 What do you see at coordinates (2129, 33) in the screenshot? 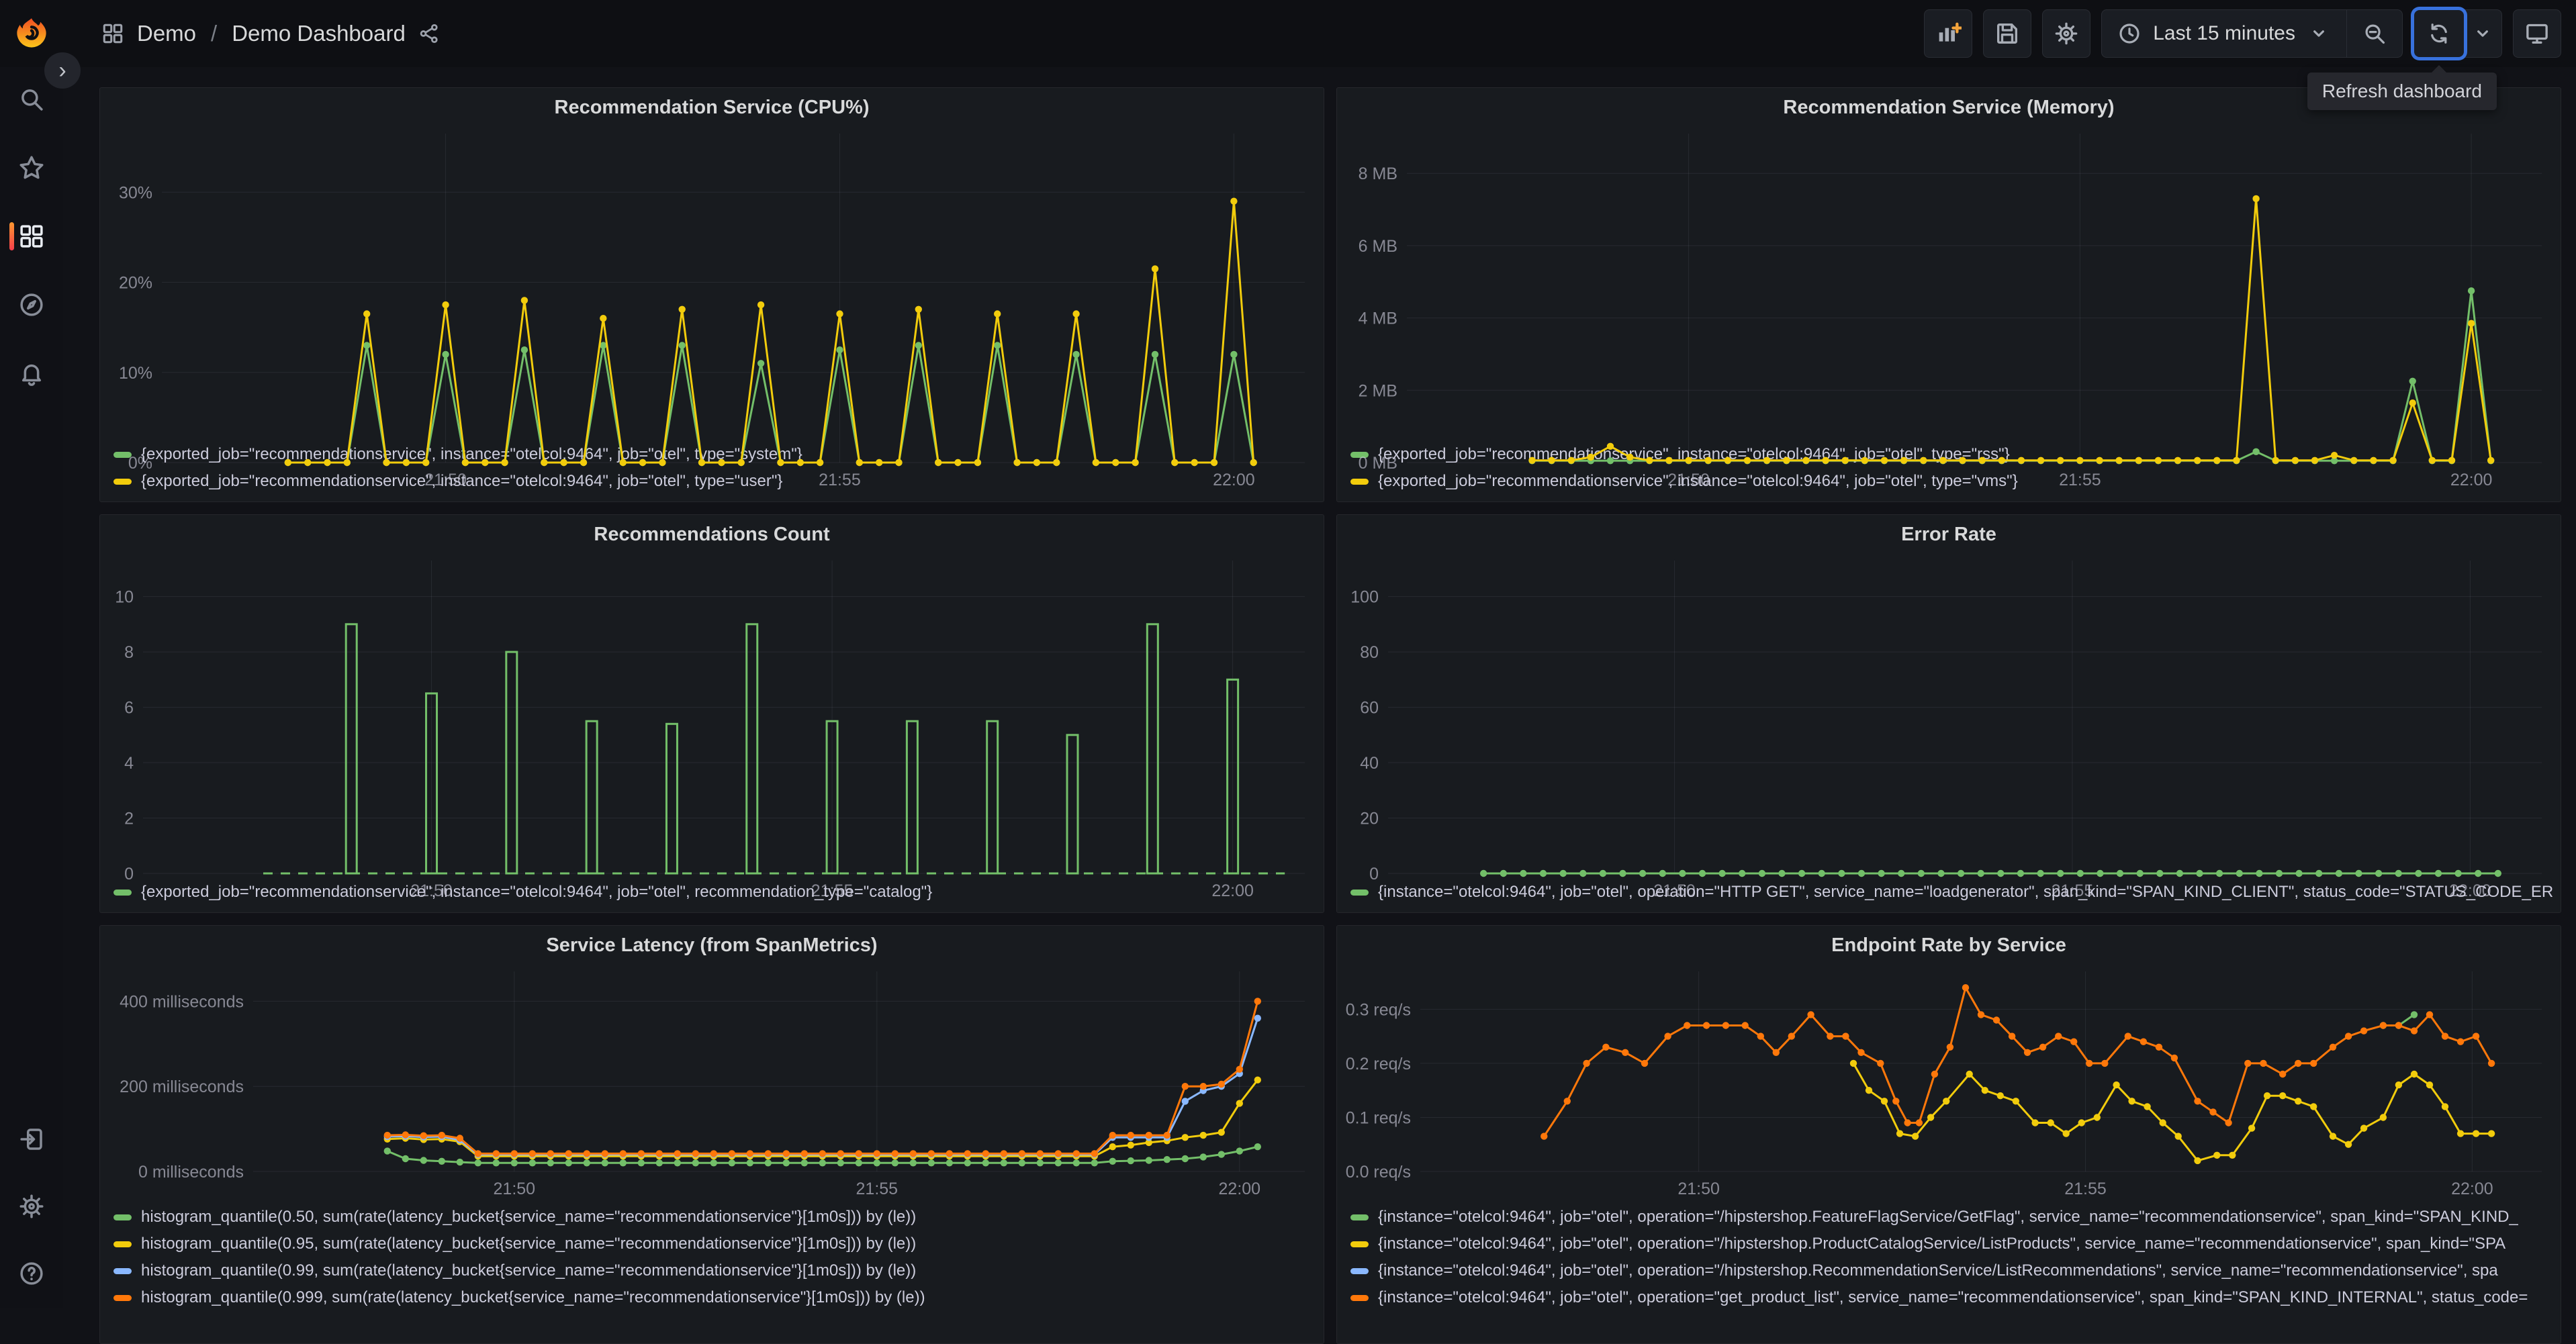
I see `clock-icon` at bounding box center [2129, 33].